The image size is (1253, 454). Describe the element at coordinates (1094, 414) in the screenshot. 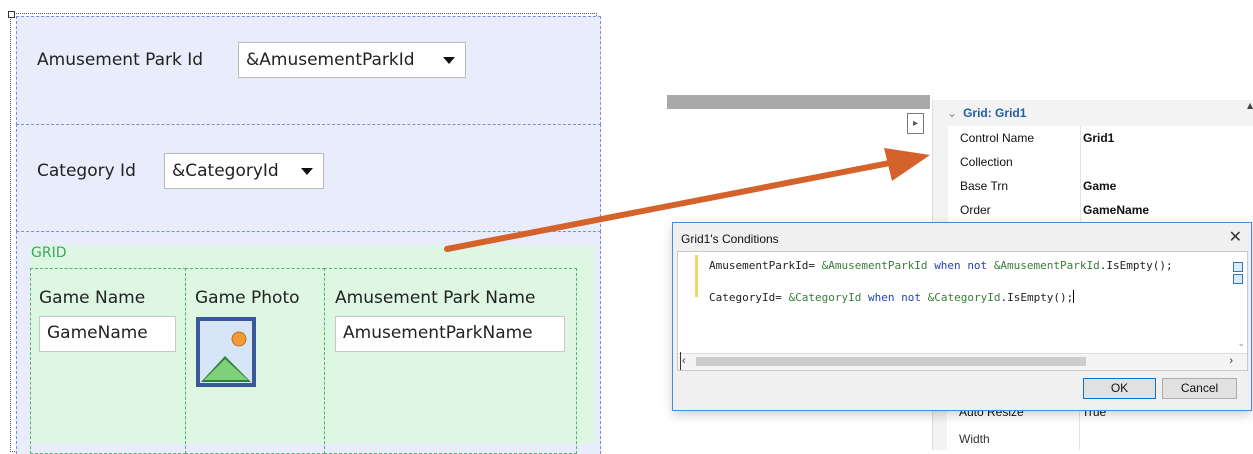

I see `property-value: True` at that location.